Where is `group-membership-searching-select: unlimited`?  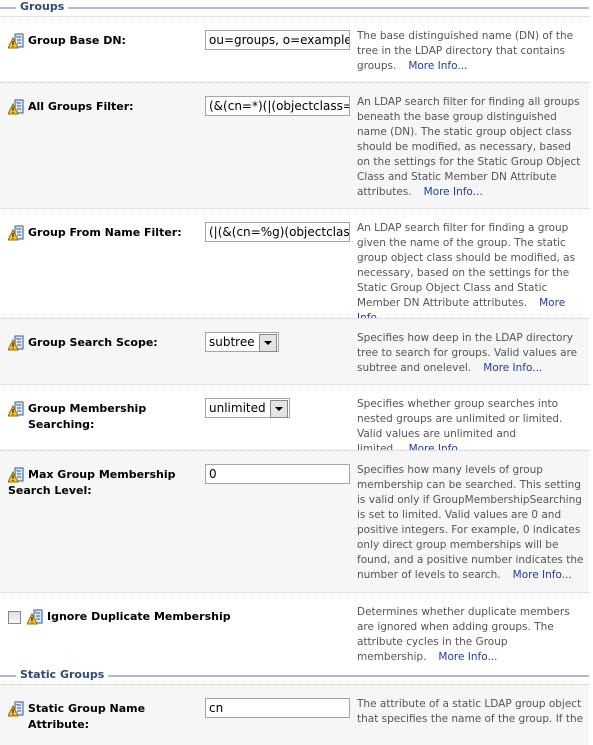
group-membership-searching-select: unlimited is located at coordinates (247, 408).